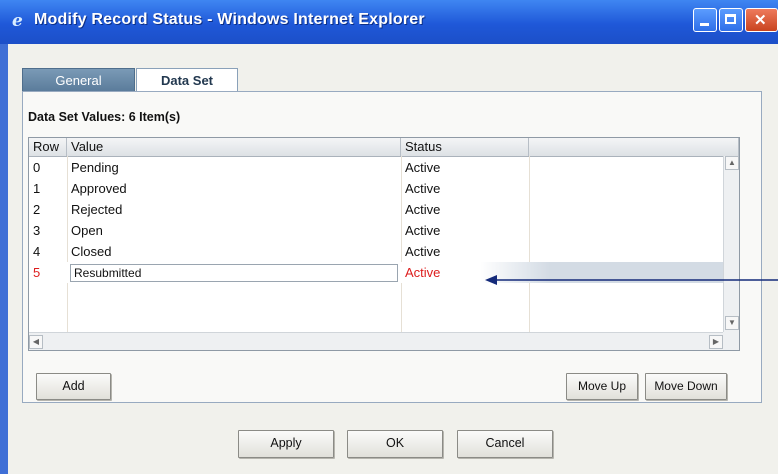 This screenshot has height=474, width=778. Describe the element at coordinates (376, 167) in the screenshot. I see `table-row: 0 Pending Active` at that location.